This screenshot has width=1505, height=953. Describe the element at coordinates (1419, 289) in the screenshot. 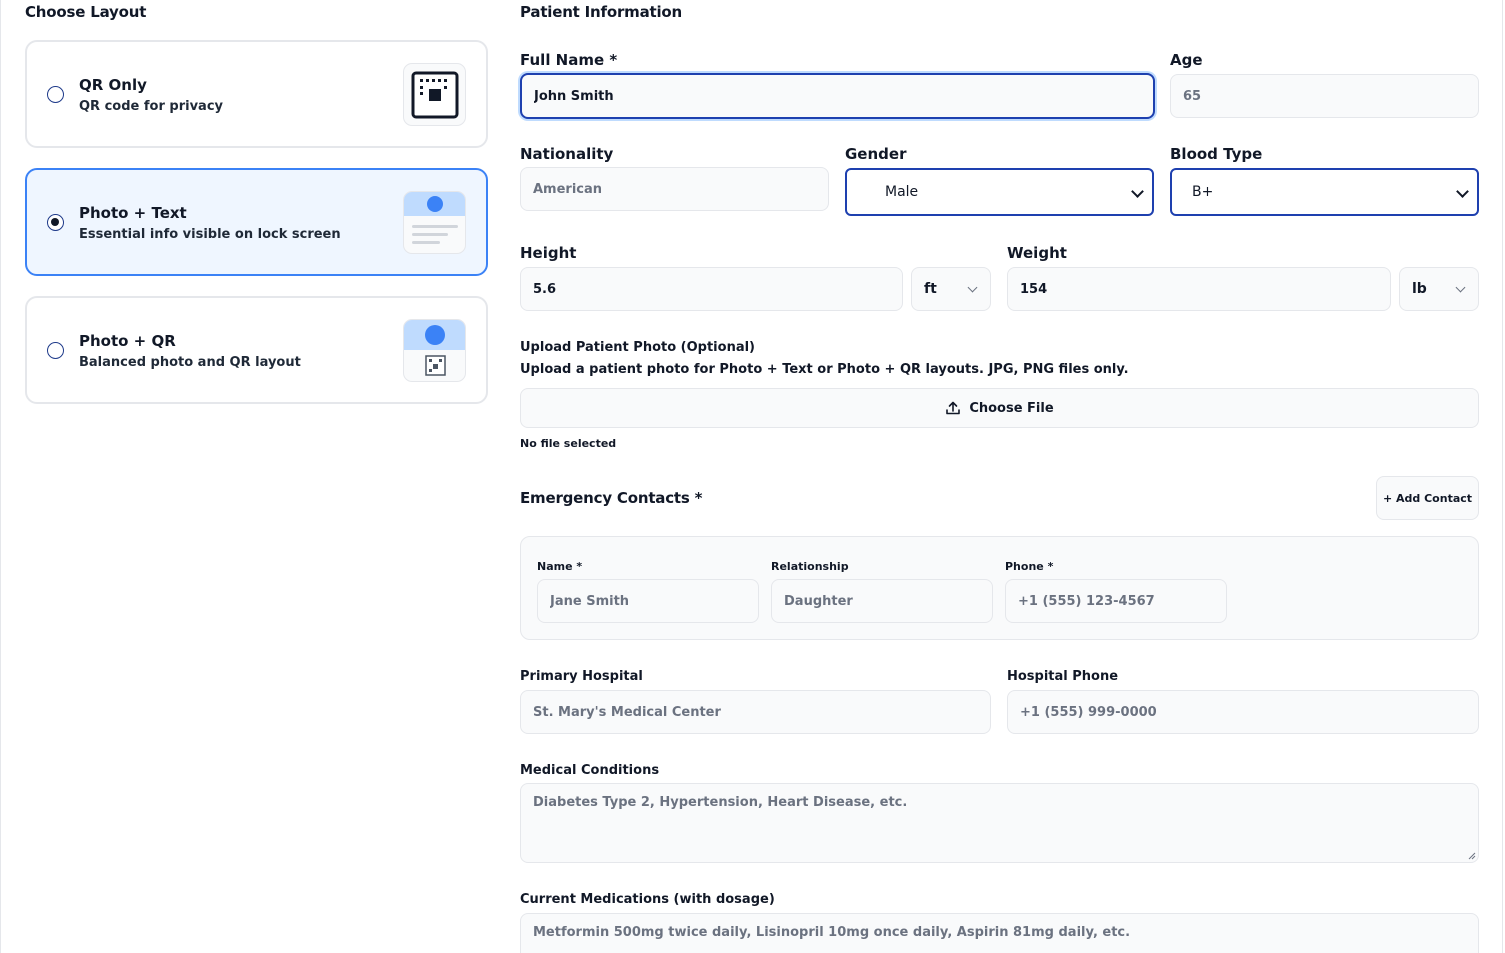

I see `weight-unit-value: lb` at that location.